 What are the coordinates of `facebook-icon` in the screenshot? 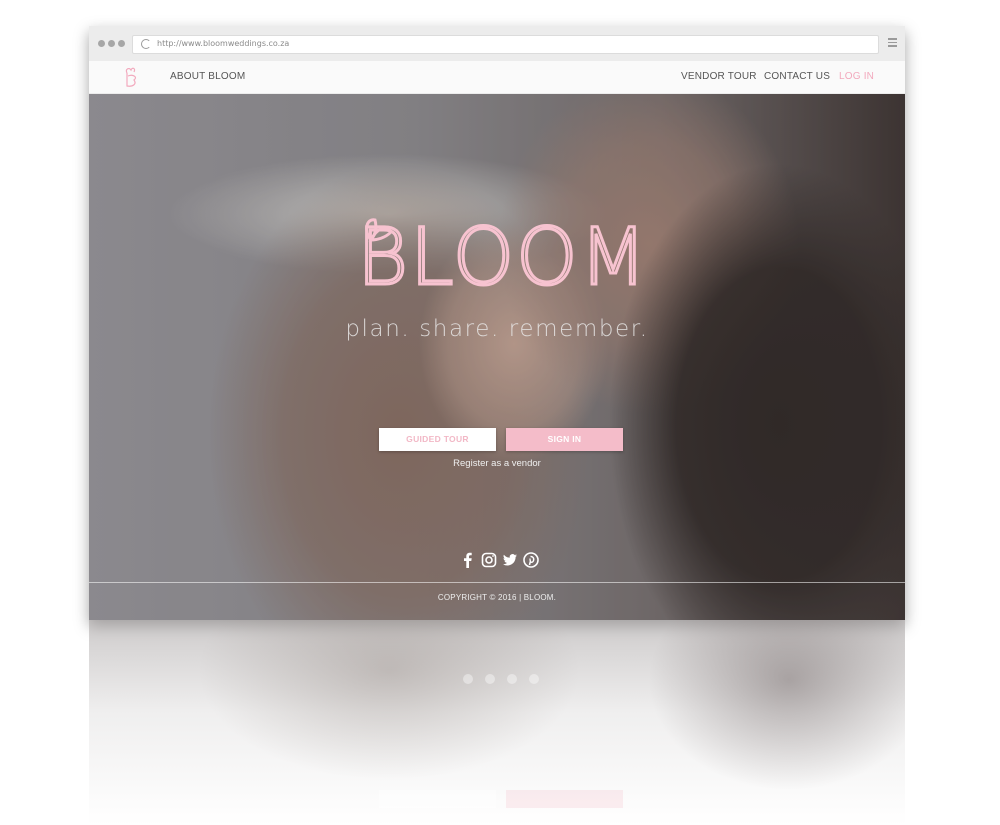 It's located at (468, 560).